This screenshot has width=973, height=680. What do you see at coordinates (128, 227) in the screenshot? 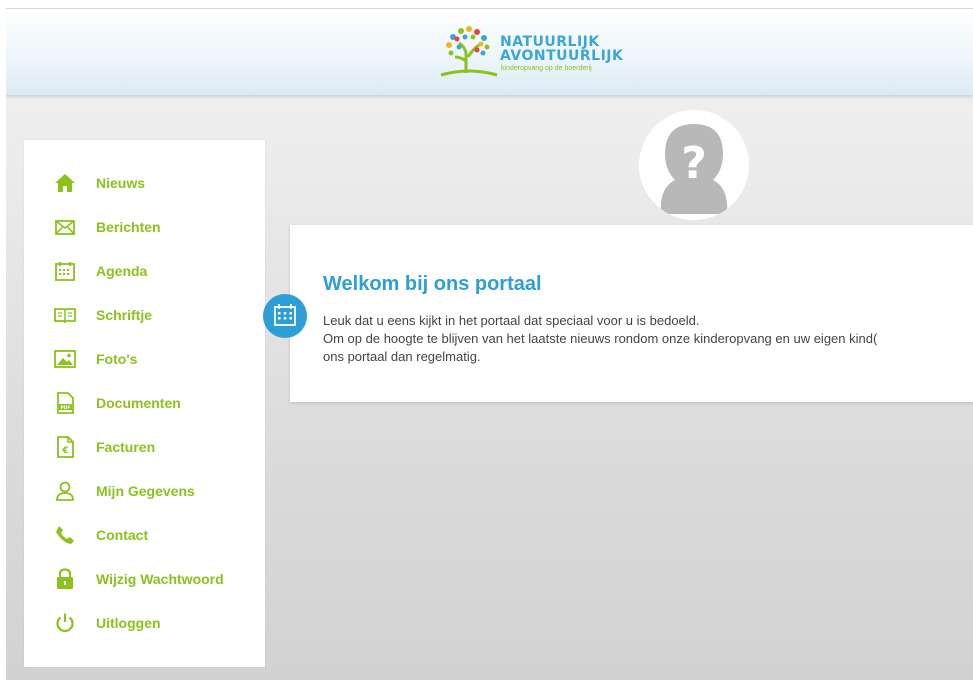
I see `sidebar-item-label: Berichten` at bounding box center [128, 227].